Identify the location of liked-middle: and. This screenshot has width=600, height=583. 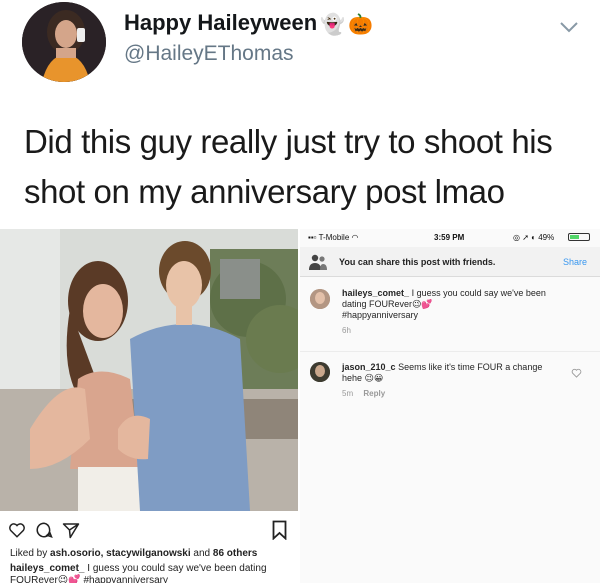
(202, 553).